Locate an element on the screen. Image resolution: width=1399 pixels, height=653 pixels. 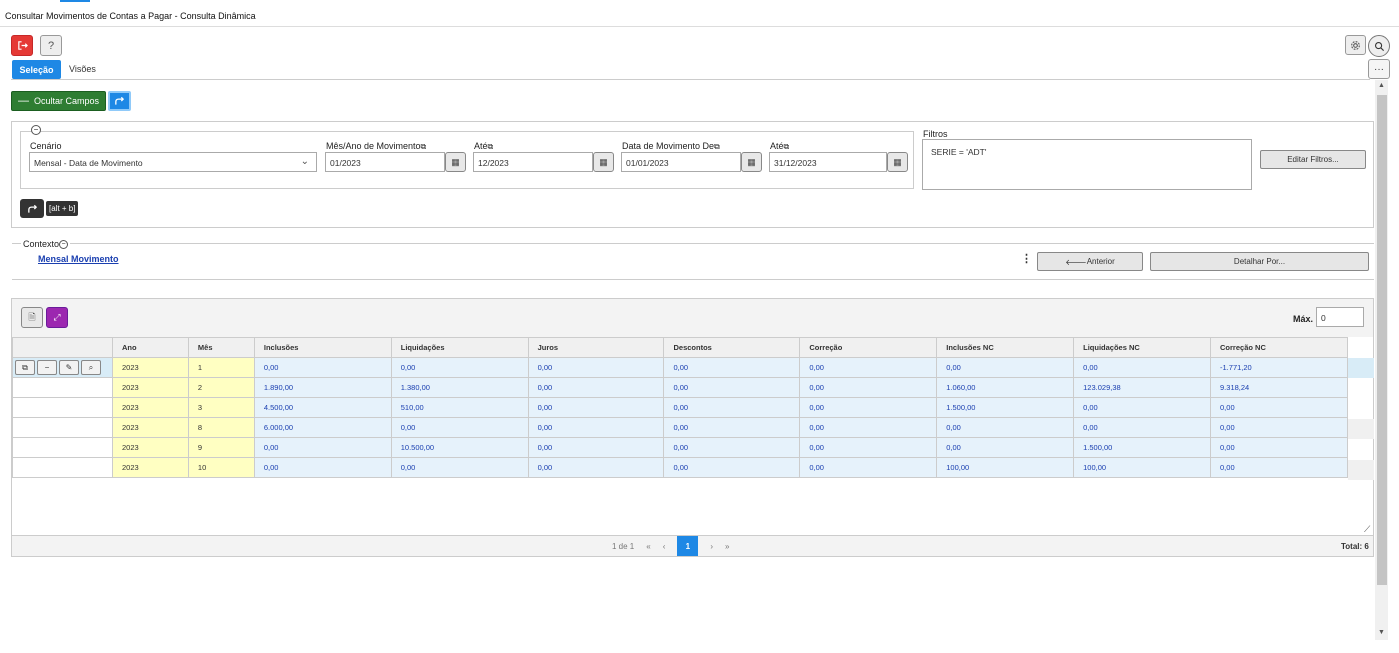
remove-row-button: − is located at coordinates (47, 367).